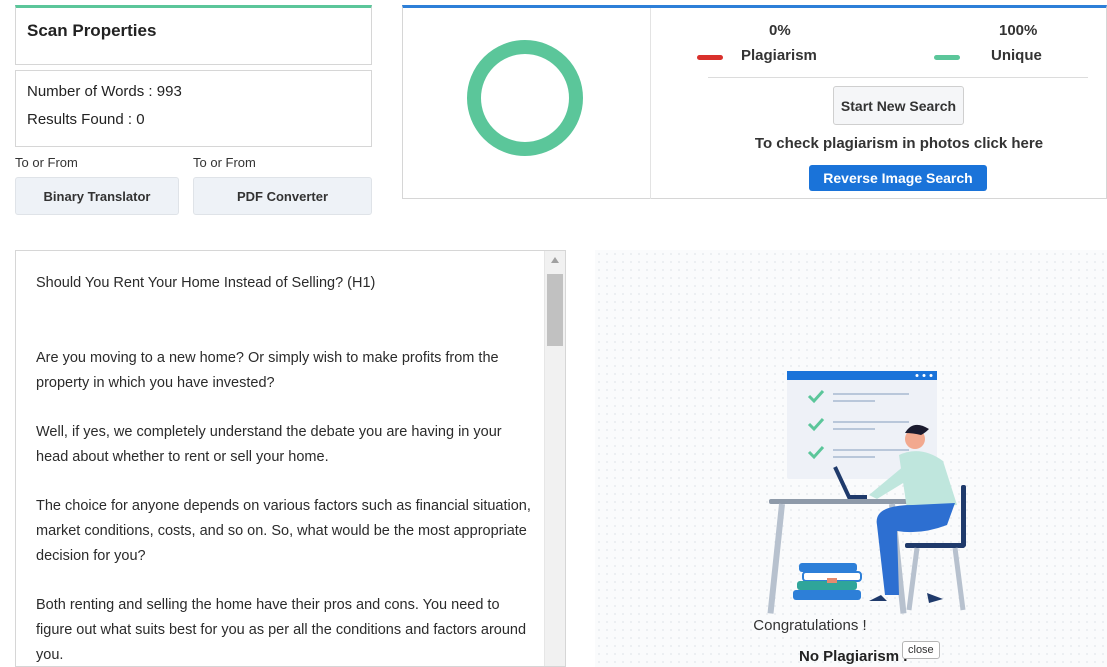  I want to click on no-plagiarism-message: No Plagiarism F, so click(856, 656).